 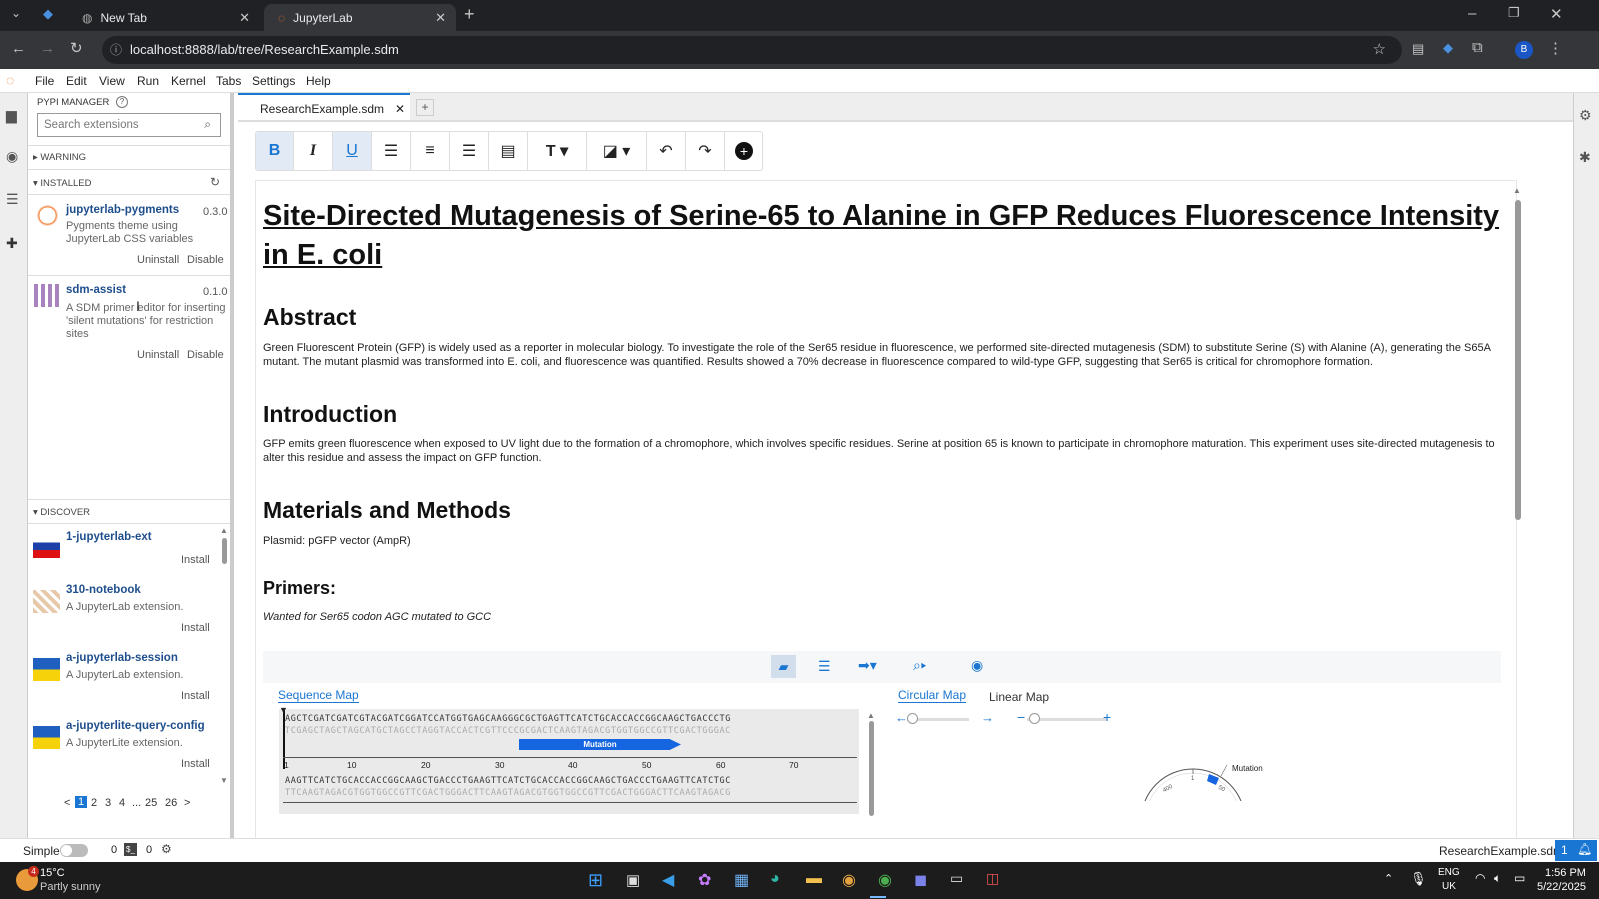 What do you see at coordinates (360, 17) in the screenshot?
I see `tab-jupyterlab: ◌ JupyterLab ✕` at bounding box center [360, 17].